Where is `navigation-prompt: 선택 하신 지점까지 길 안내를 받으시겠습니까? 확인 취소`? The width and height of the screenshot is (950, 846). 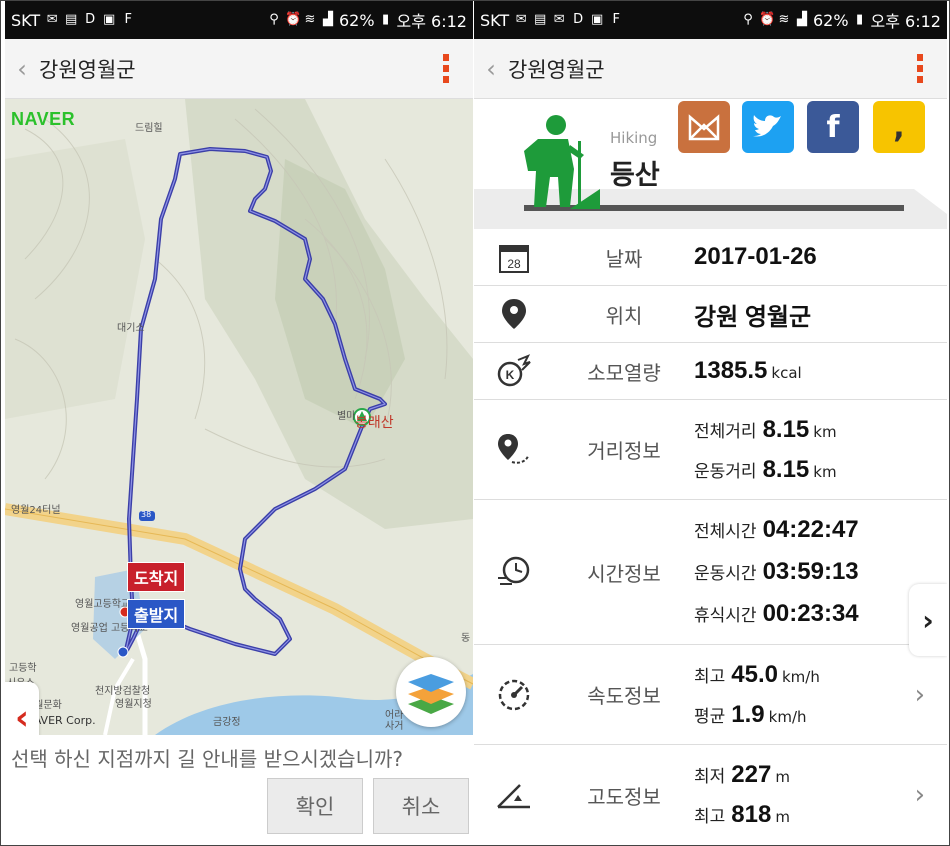
navigation-prompt: 선택 하신 지점까지 길 안내를 받으시겠습니까? 확인 취소 is located at coordinates (239, 790).